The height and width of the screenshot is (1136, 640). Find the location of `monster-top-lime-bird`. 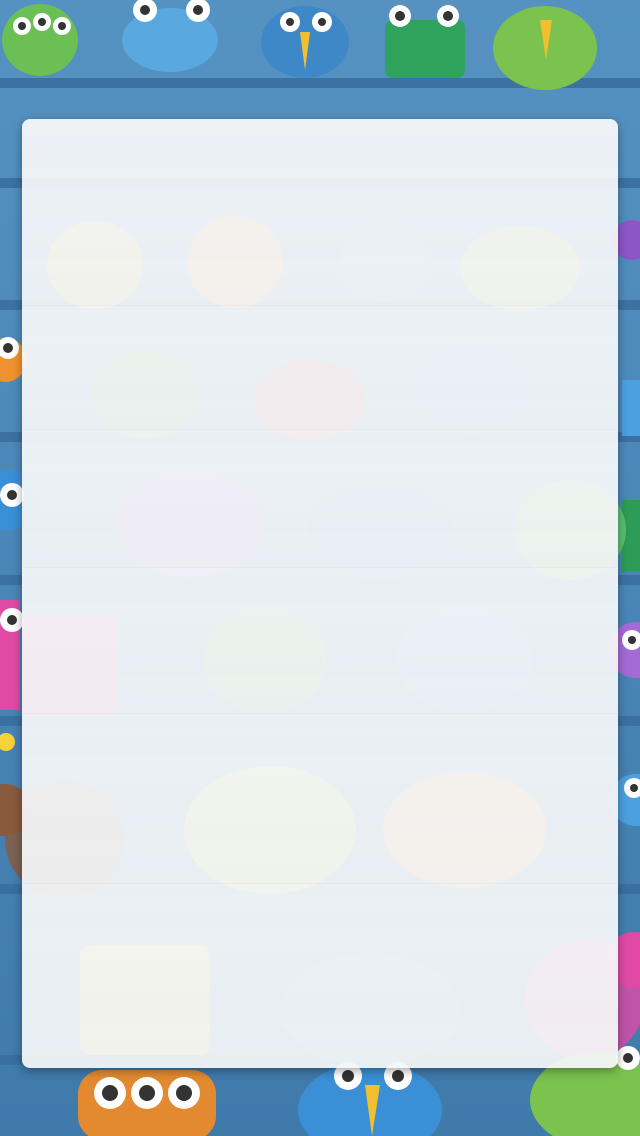

monster-top-lime-bird is located at coordinates (545, 48).